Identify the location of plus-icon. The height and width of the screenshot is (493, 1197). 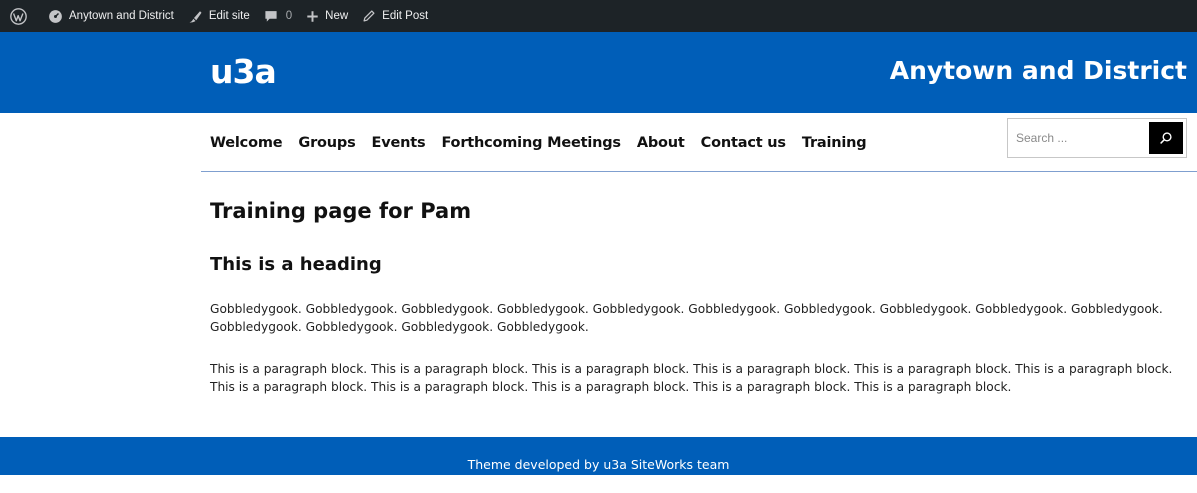
(312, 16).